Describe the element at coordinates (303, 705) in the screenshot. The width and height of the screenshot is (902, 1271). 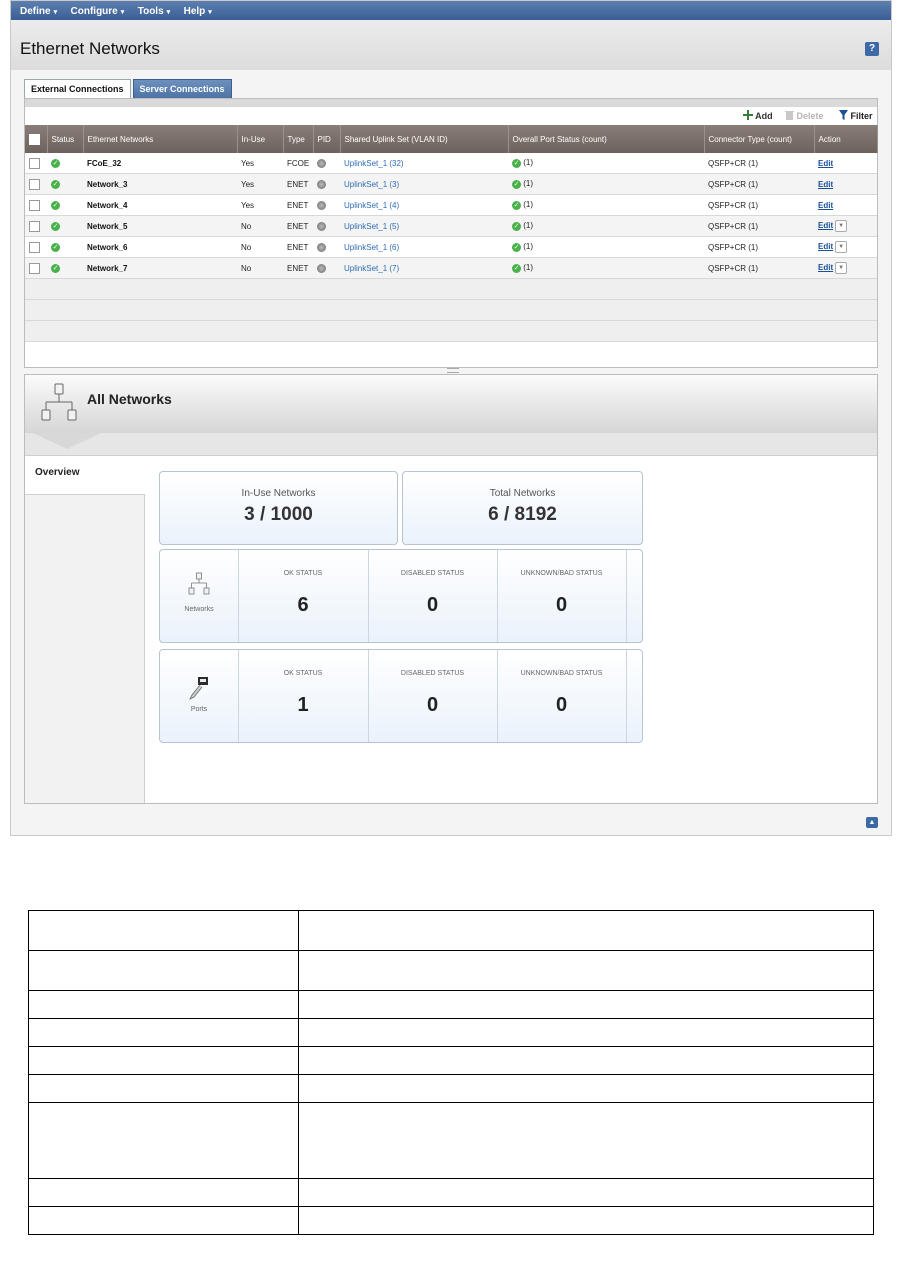
I see `ports-ok-value: 1` at that location.